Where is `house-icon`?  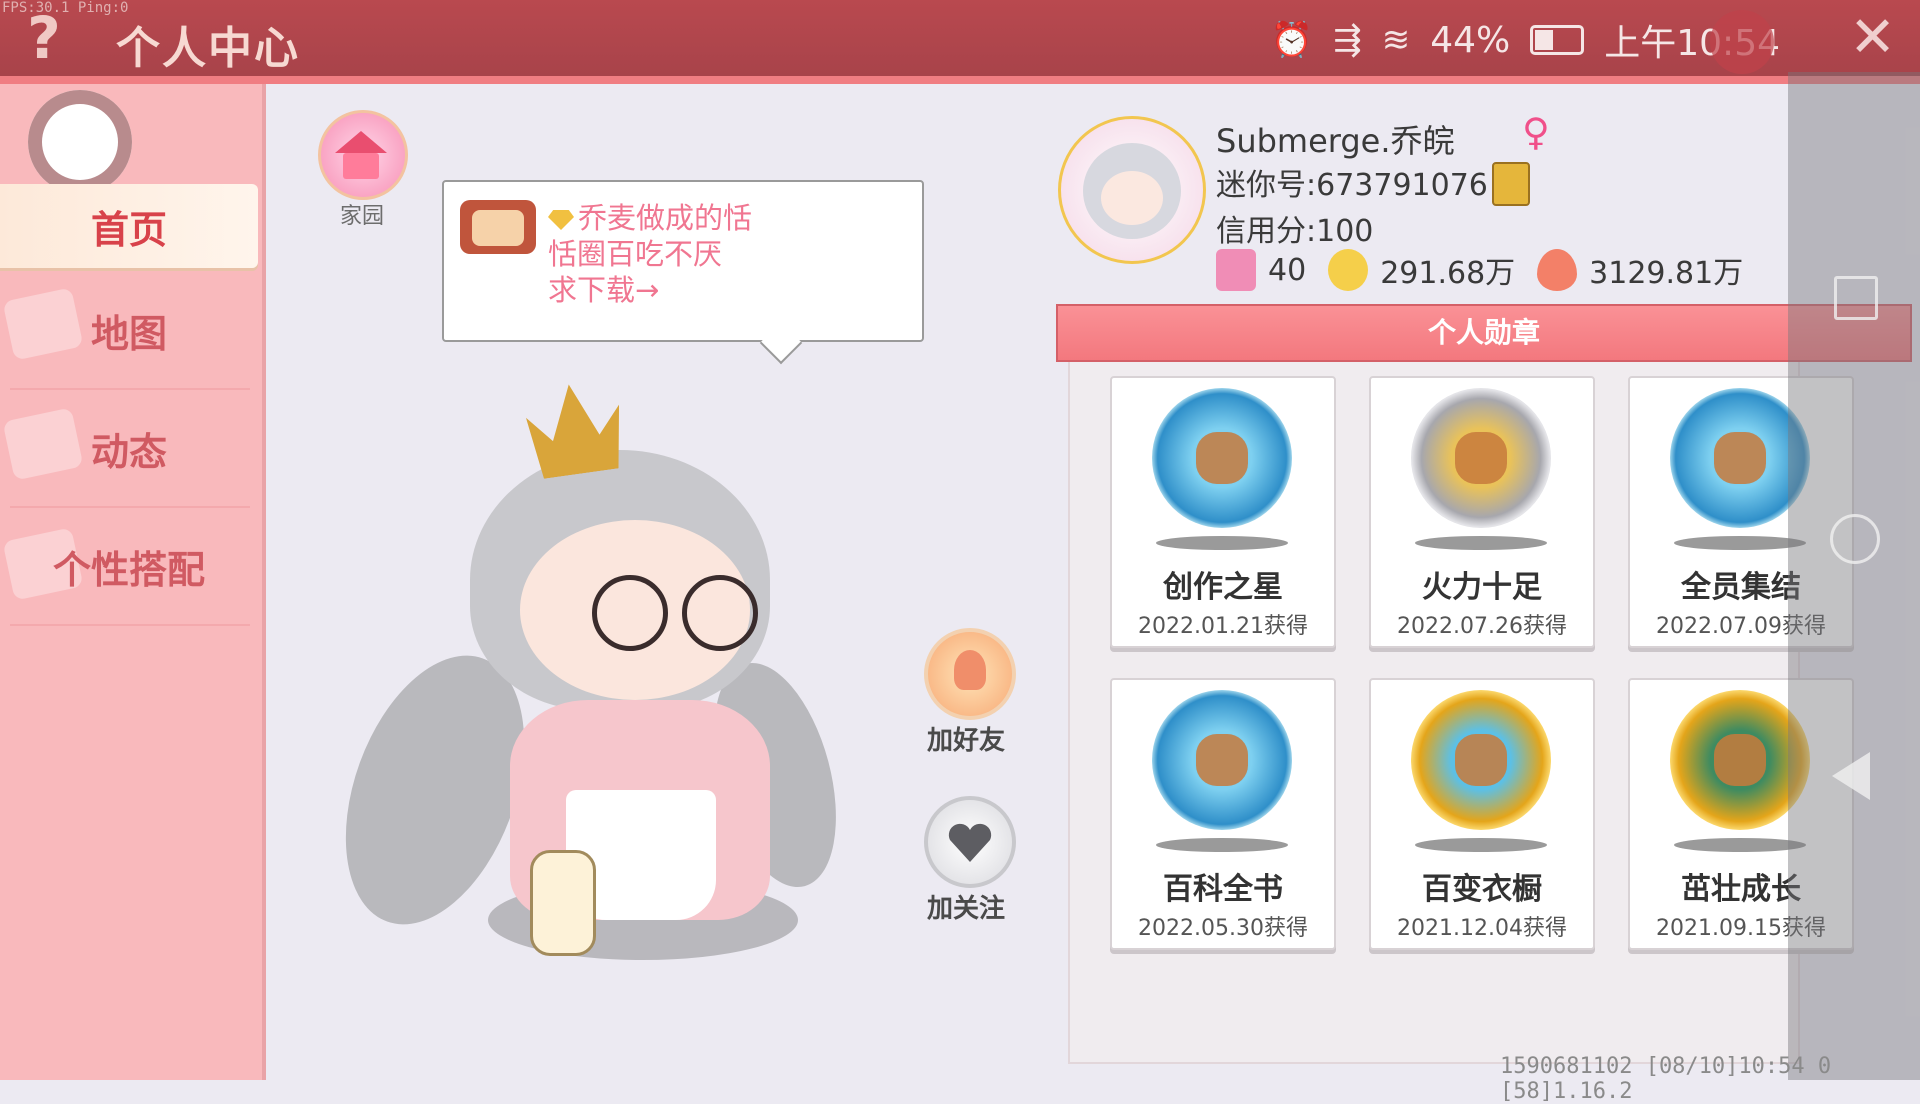
house-icon is located at coordinates (361, 142).